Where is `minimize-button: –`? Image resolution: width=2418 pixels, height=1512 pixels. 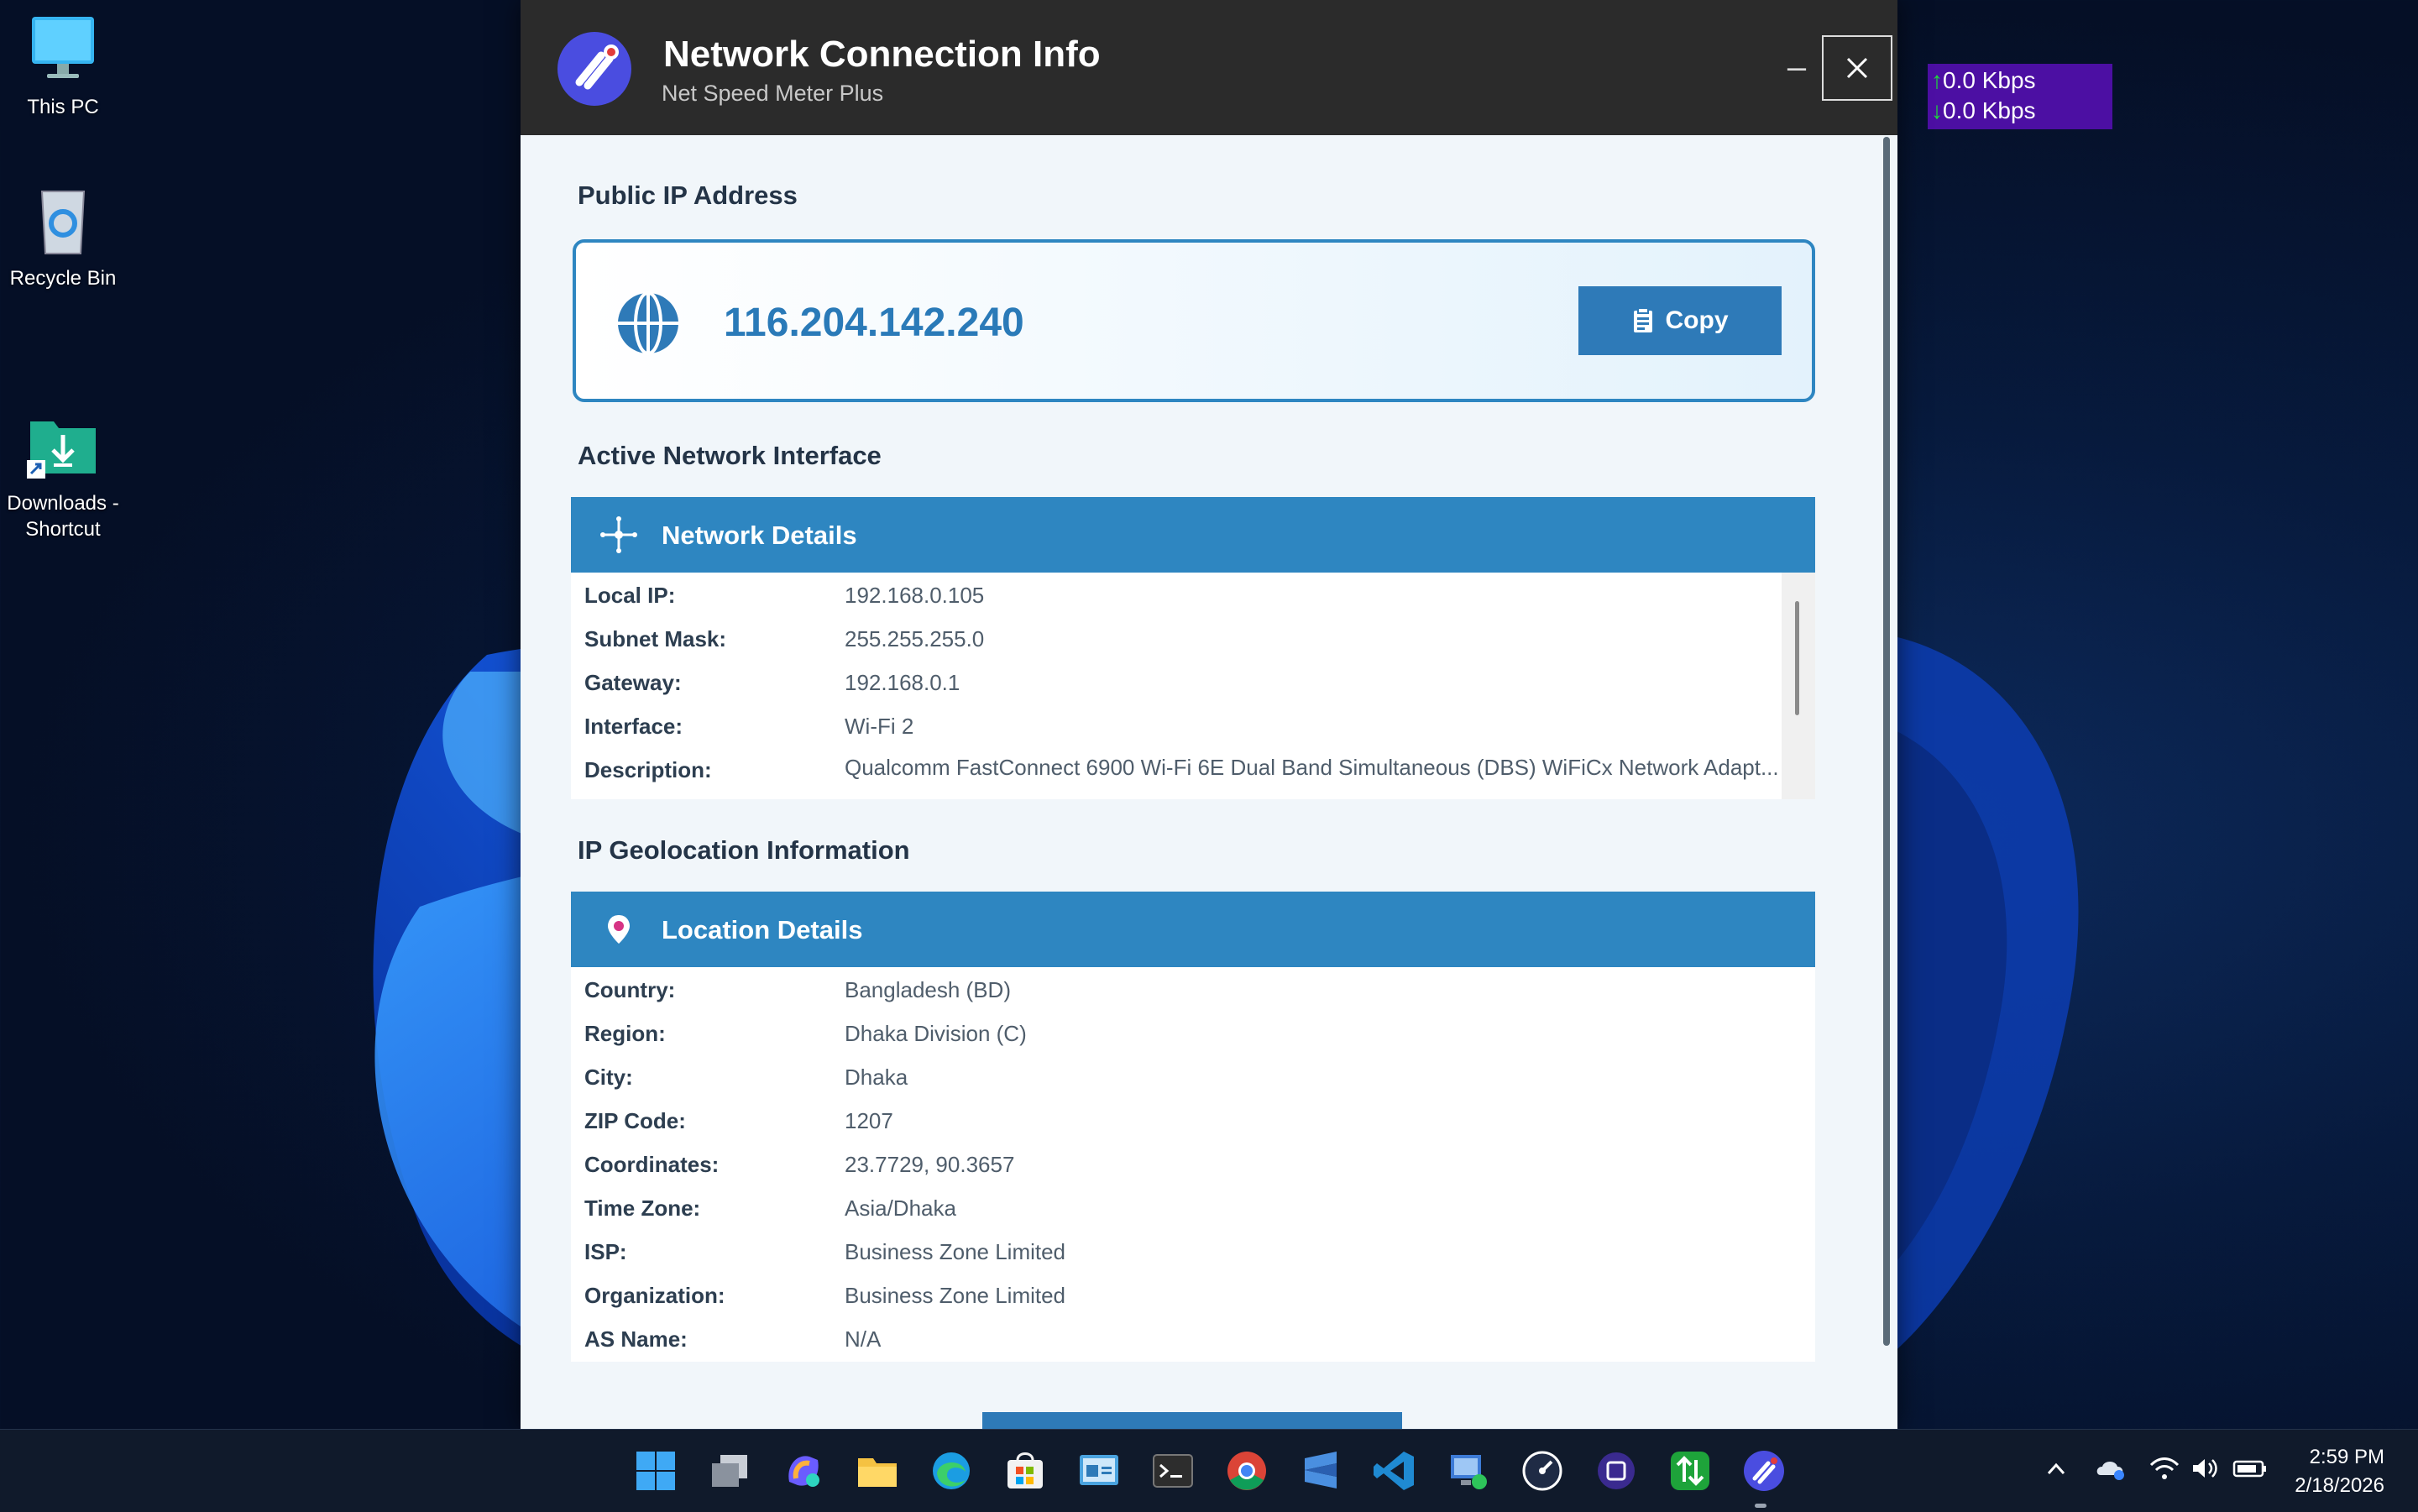
minimize-button: – is located at coordinates (1796, 68).